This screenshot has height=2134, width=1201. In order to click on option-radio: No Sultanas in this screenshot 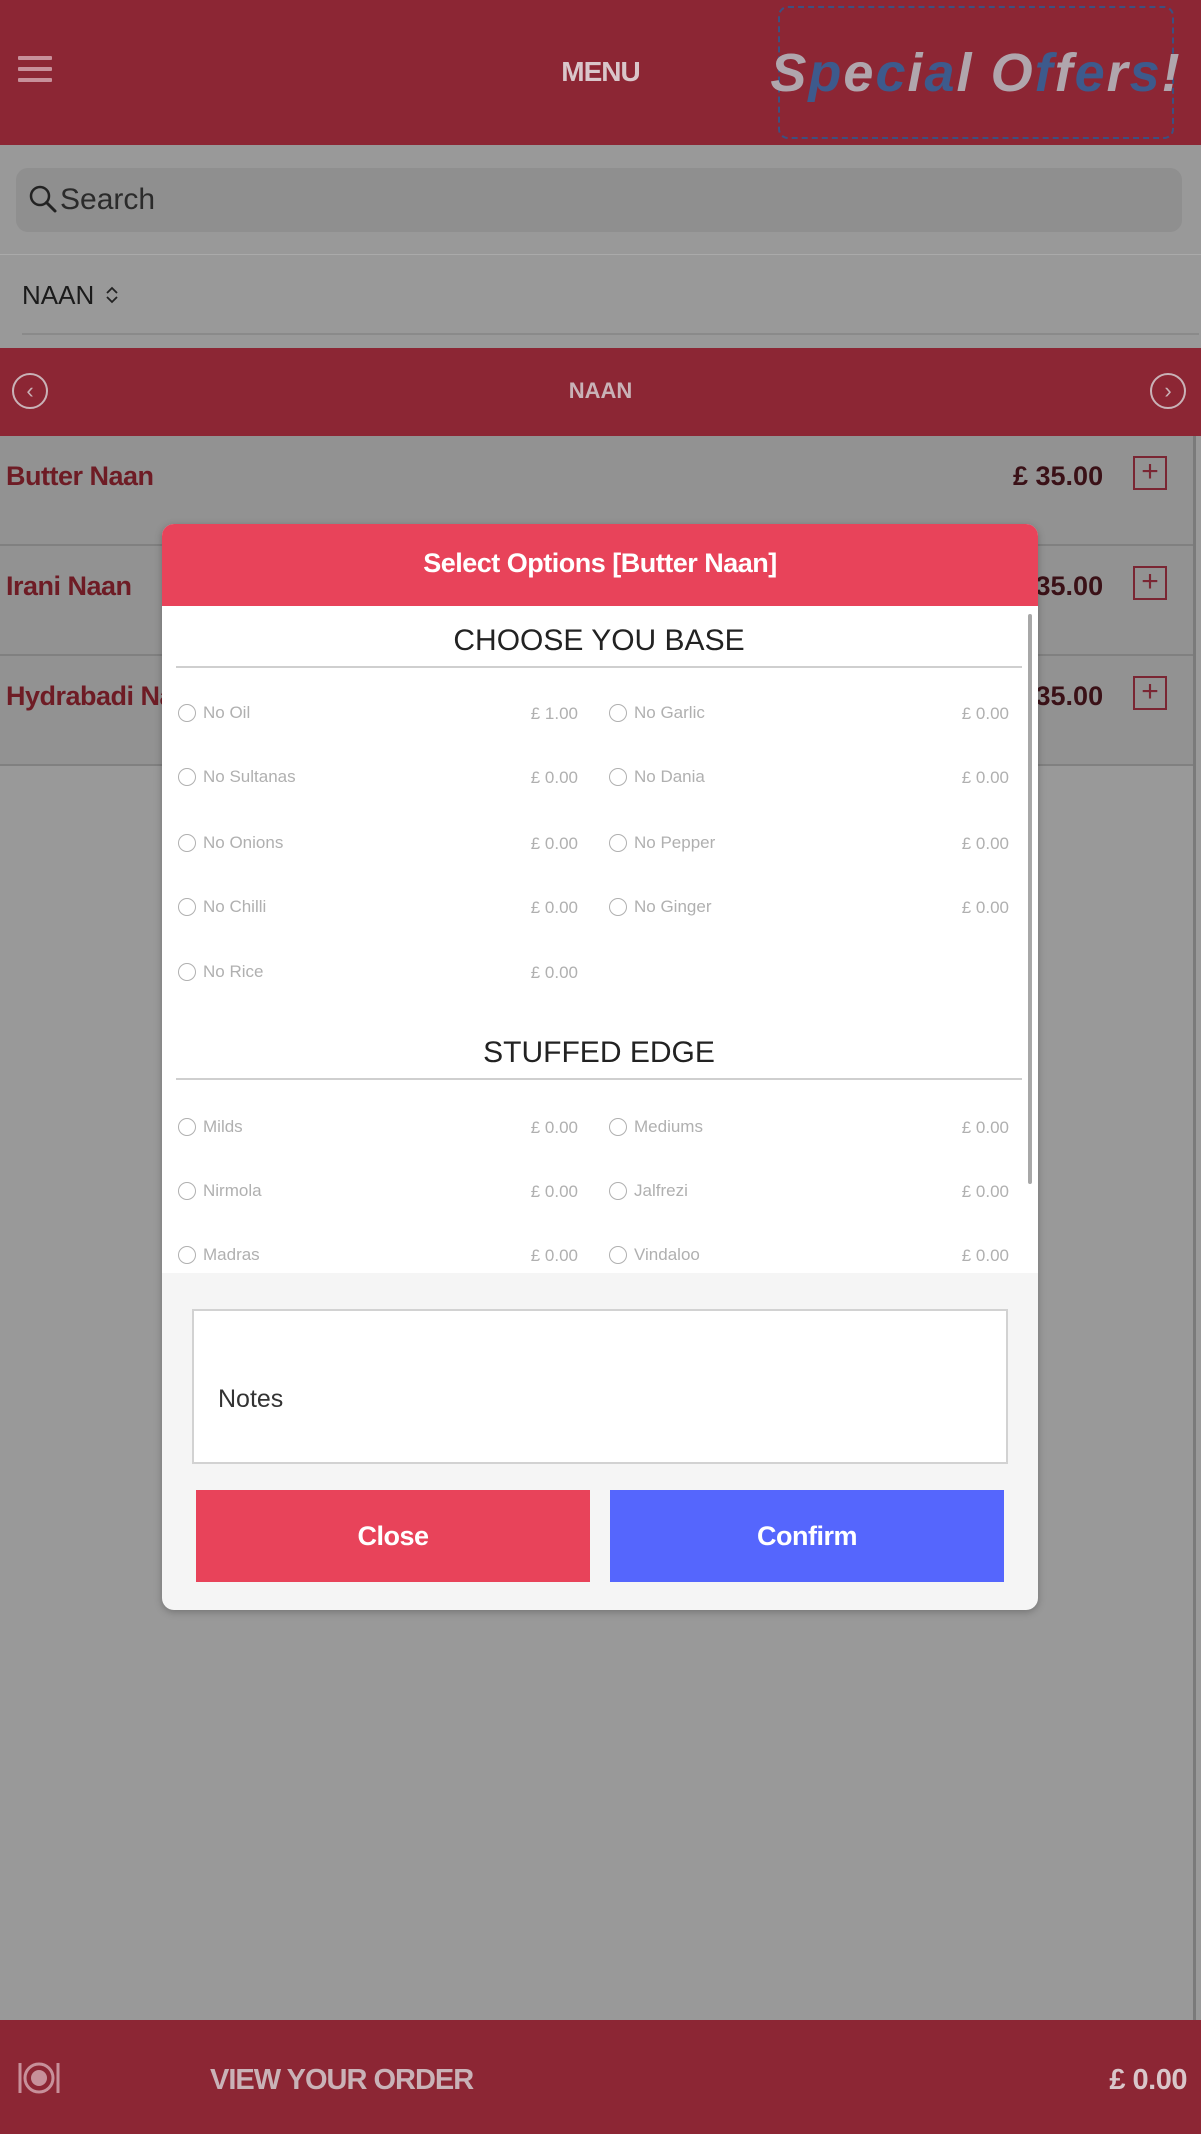, I will do `click(237, 777)`.